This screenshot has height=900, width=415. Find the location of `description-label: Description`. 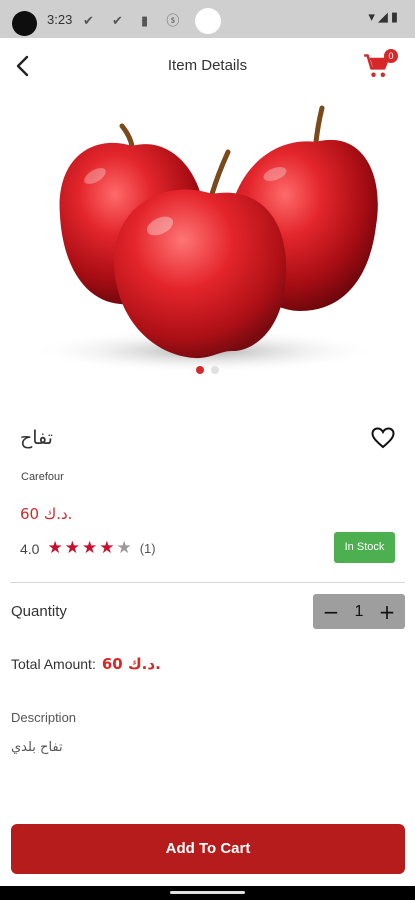

description-label: Description is located at coordinates (44, 717).